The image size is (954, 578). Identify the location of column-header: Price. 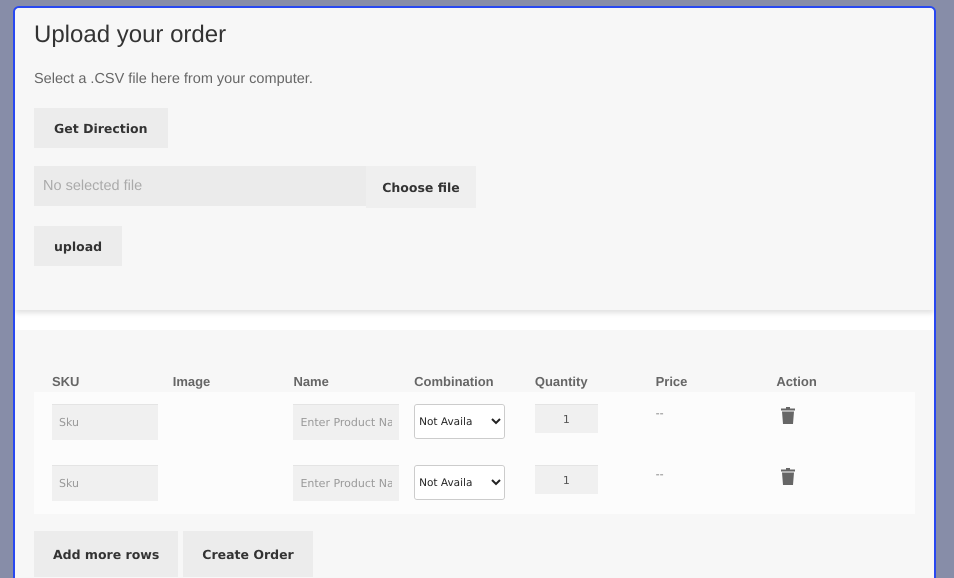
(672, 382).